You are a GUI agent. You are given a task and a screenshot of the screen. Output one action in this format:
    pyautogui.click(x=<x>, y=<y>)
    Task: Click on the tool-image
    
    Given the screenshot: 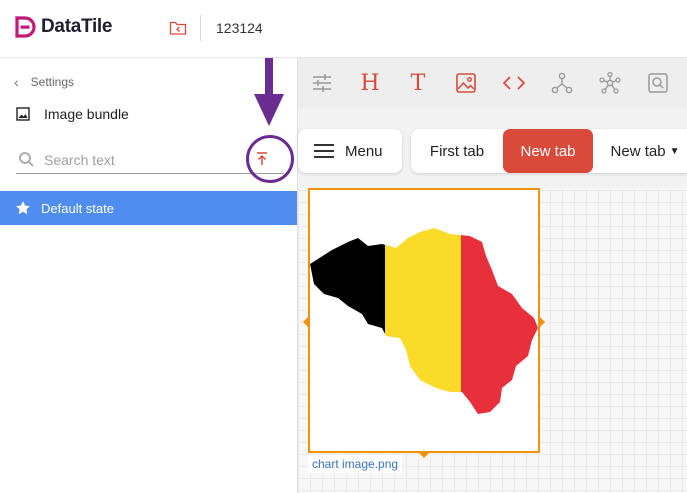 What is the action you would take?
    pyautogui.click(x=466, y=83)
    